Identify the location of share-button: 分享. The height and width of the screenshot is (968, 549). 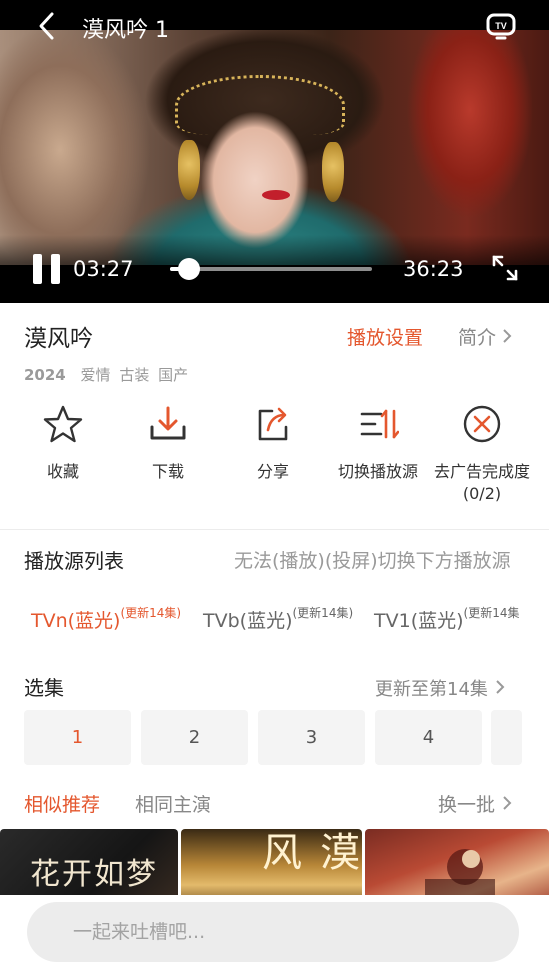
(273, 443).